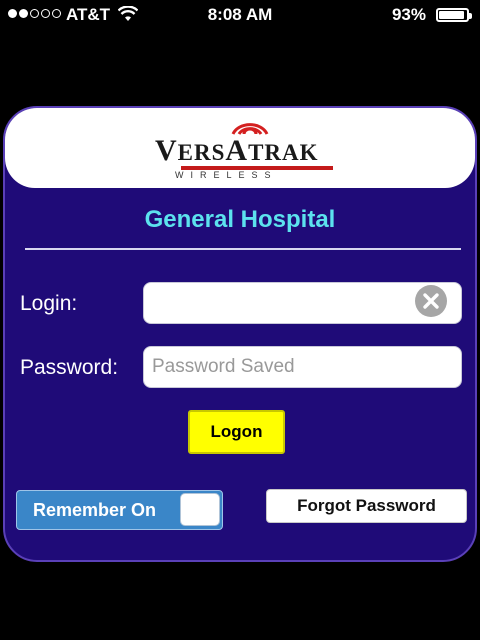 The height and width of the screenshot is (640, 480). I want to click on password-input, so click(302, 367).